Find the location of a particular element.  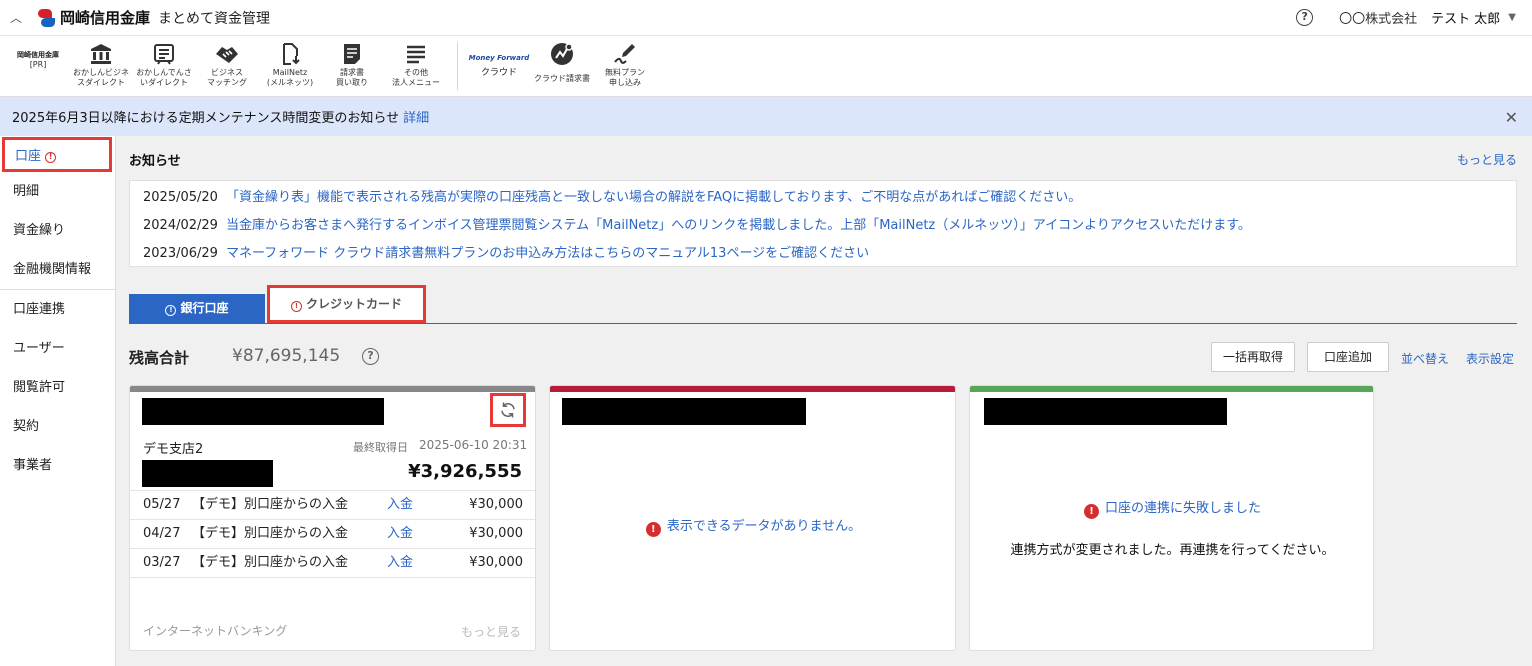

sidebar-item-accounts: 口座! is located at coordinates (57, 154).